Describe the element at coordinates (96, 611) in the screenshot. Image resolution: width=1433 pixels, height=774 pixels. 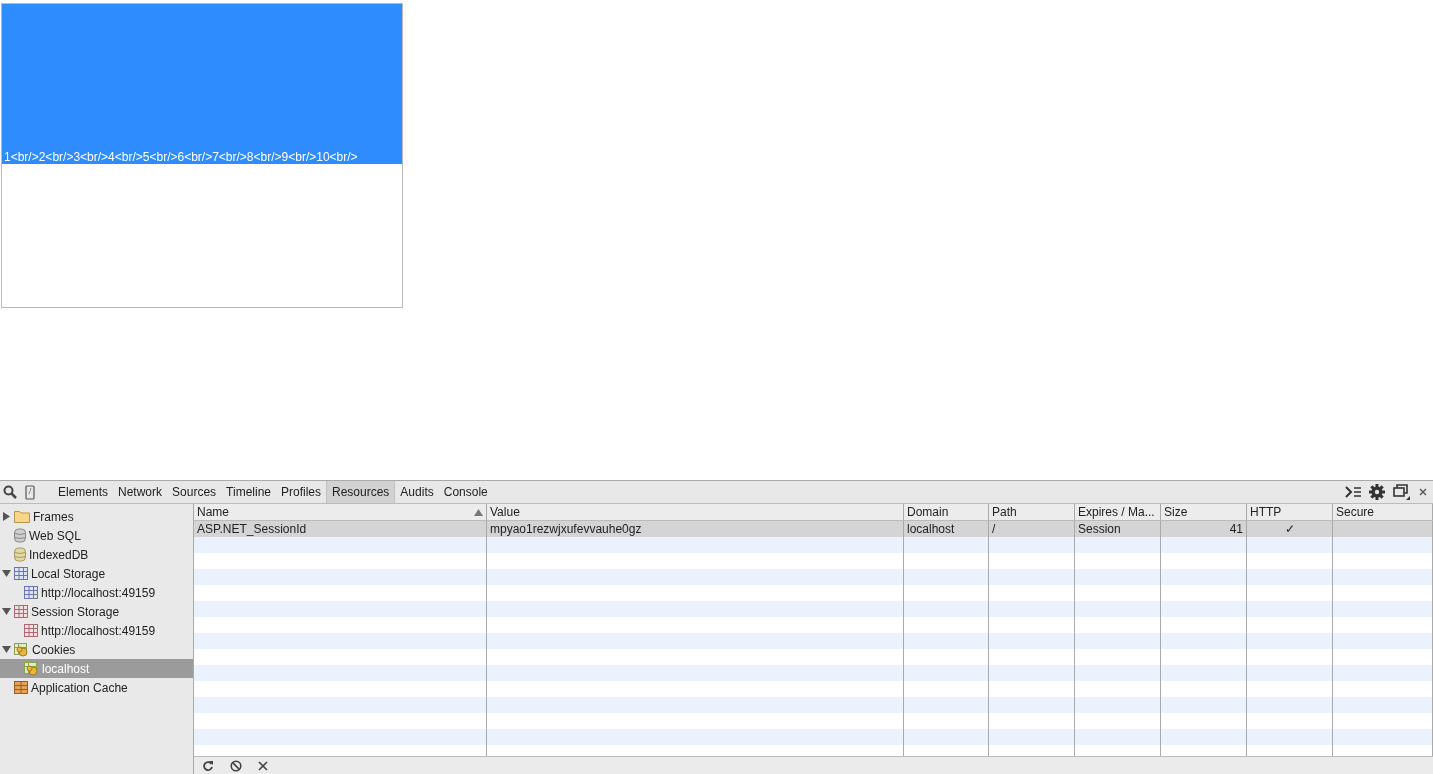
I see `tree-item: Session Storage` at that location.